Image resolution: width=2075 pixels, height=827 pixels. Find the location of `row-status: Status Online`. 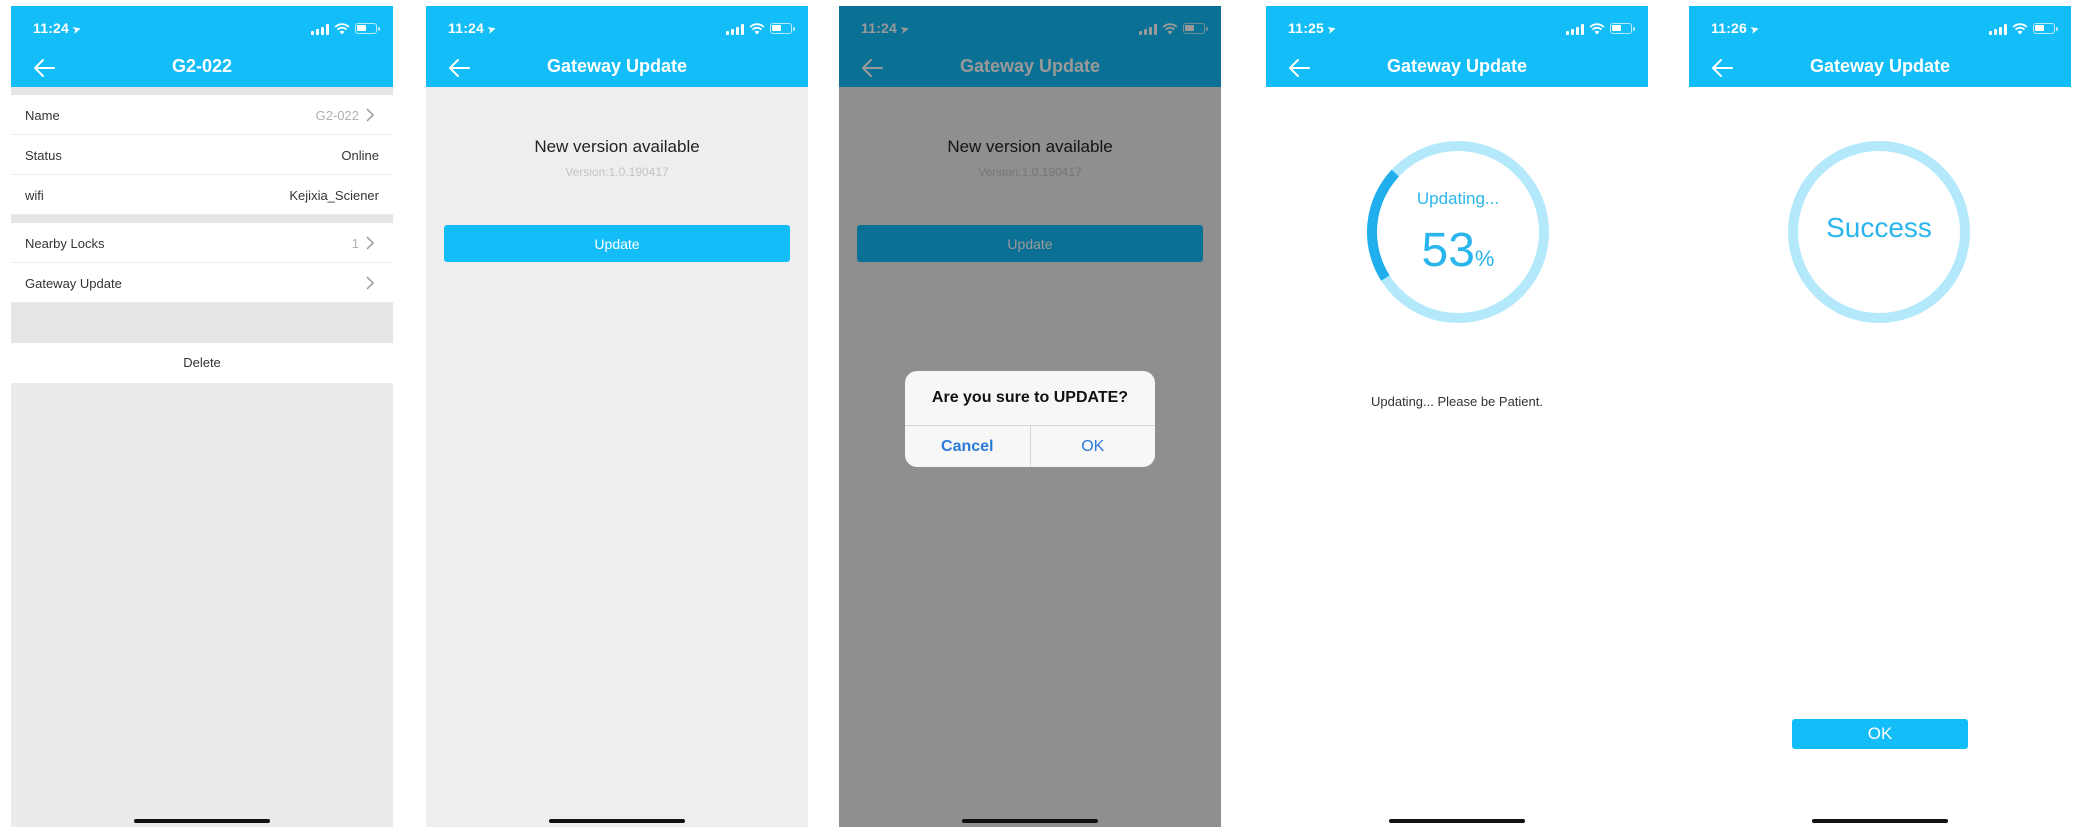

row-status: Status Online is located at coordinates (202, 155).